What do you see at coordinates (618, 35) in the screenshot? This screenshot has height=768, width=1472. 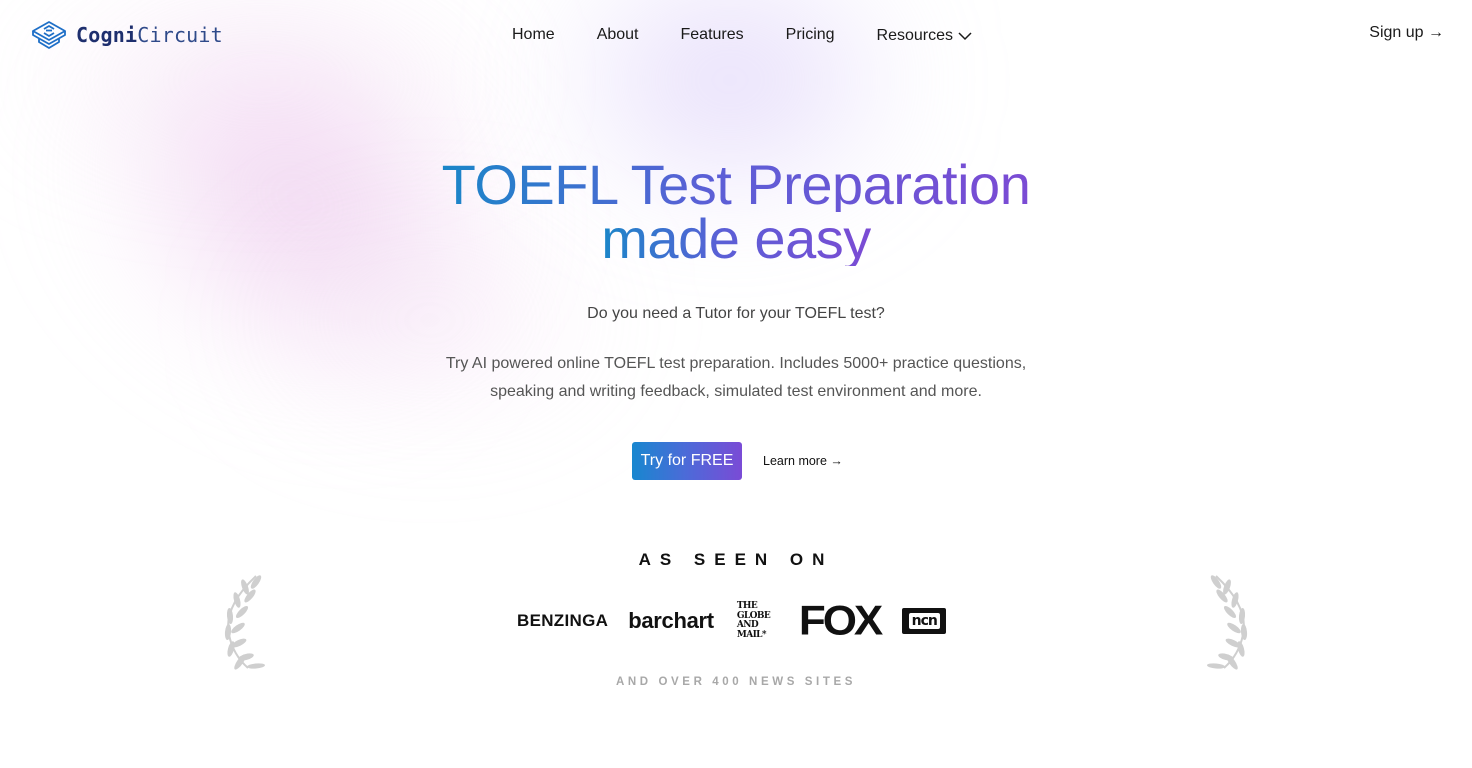 I see `nav-about: About` at bounding box center [618, 35].